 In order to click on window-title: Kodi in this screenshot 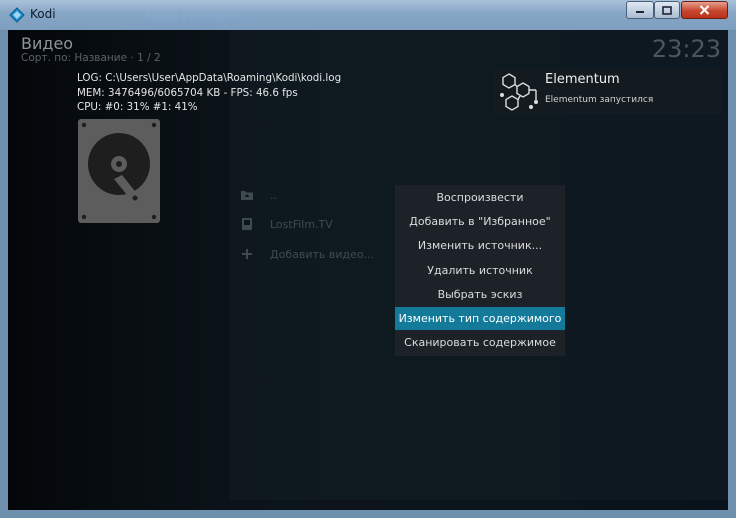, I will do `click(43, 14)`.